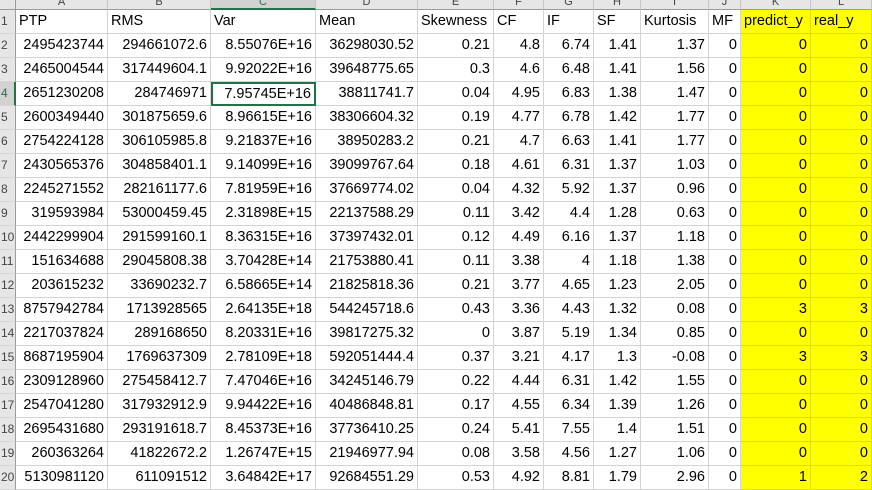 Image resolution: width=872 pixels, height=490 pixels. What do you see at coordinates (159, 286) in the screenshot?
I see `data-cell: 33690232.7` at bounding box center [159, 286].